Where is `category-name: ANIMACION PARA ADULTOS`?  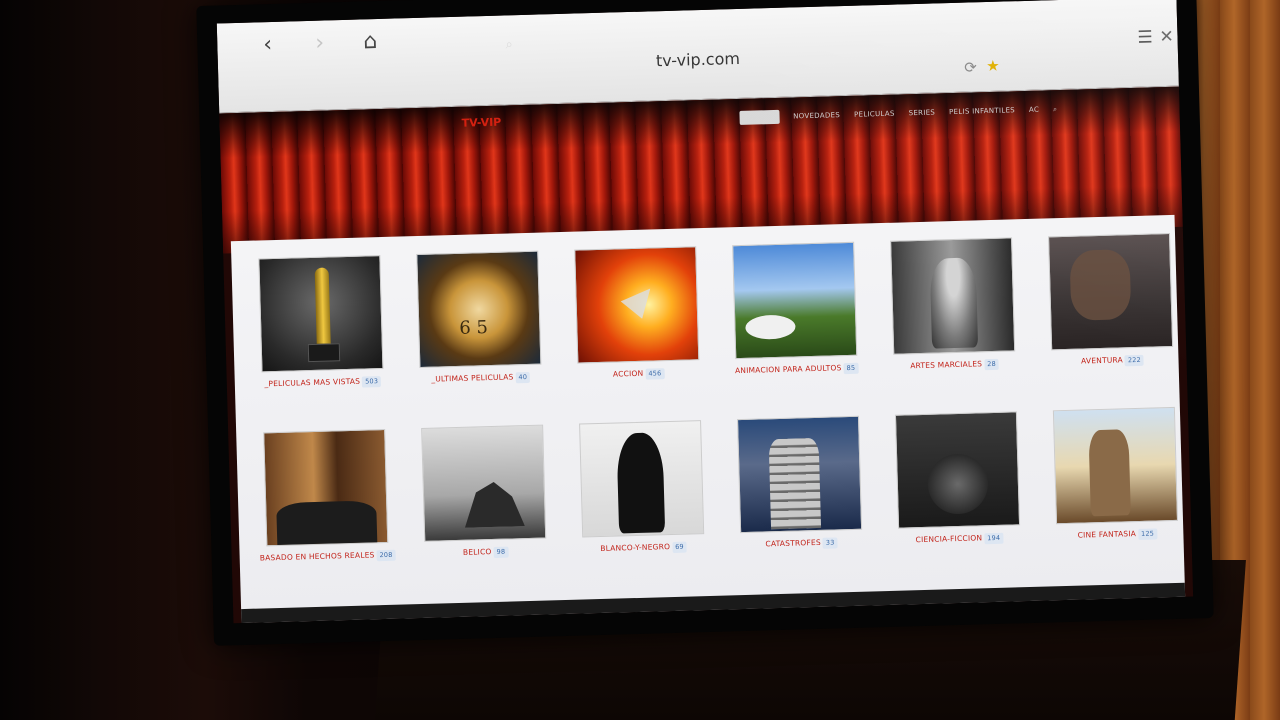
category-name: ANIMACION PARA ADULTOS is located at coordinates (788, 369).